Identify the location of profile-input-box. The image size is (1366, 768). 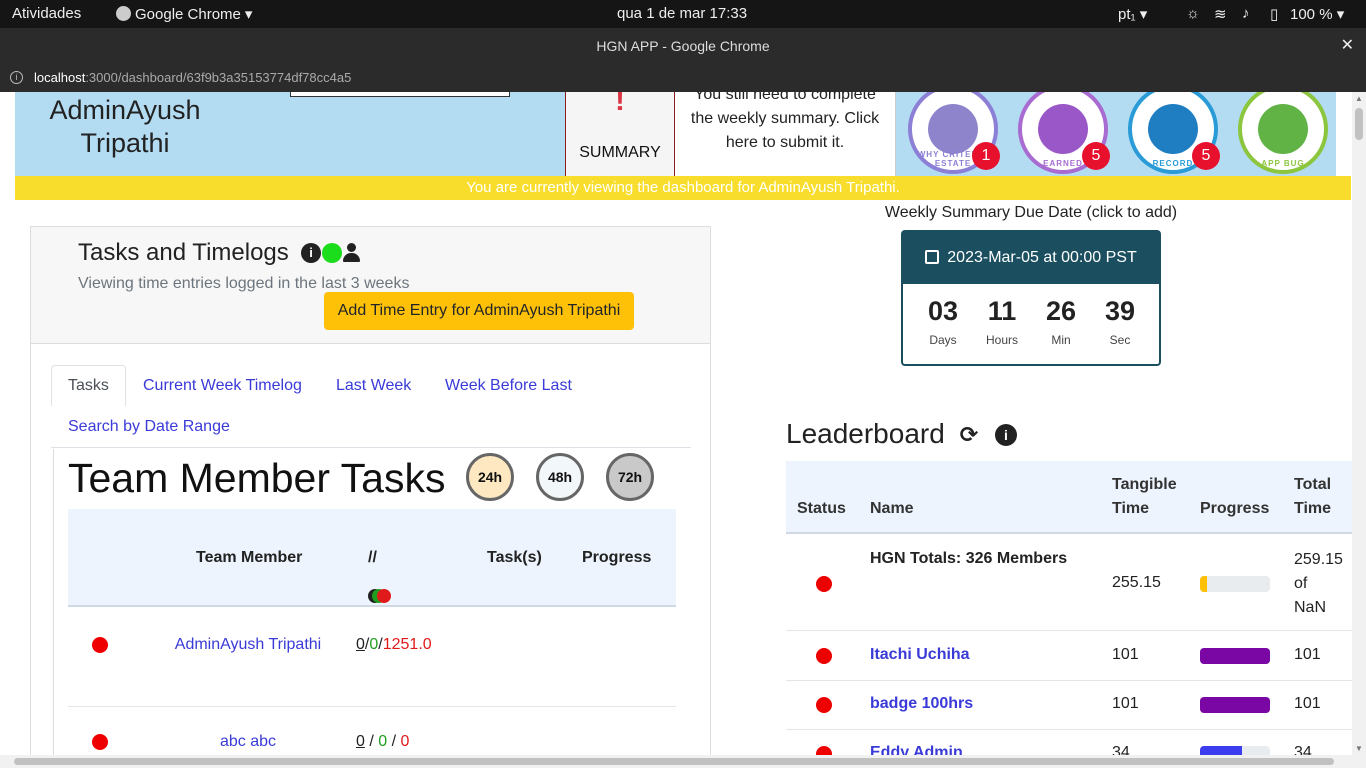
(400, 94).